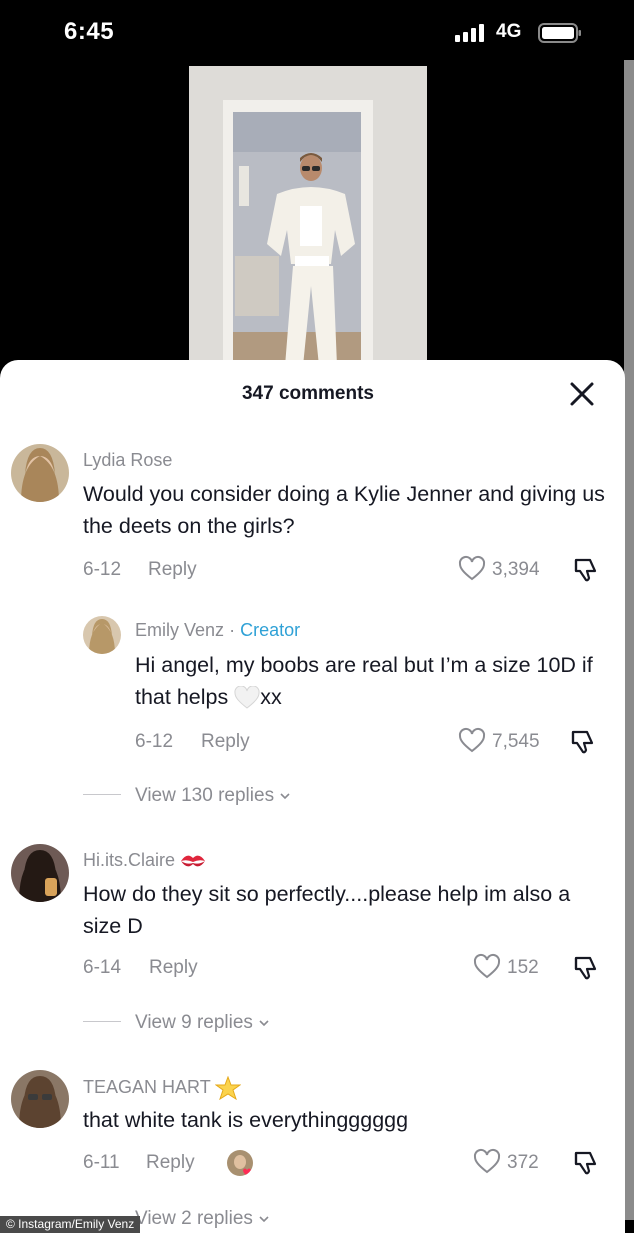  I want to click on comments-count-title: 347 comments, so click(307, 393).